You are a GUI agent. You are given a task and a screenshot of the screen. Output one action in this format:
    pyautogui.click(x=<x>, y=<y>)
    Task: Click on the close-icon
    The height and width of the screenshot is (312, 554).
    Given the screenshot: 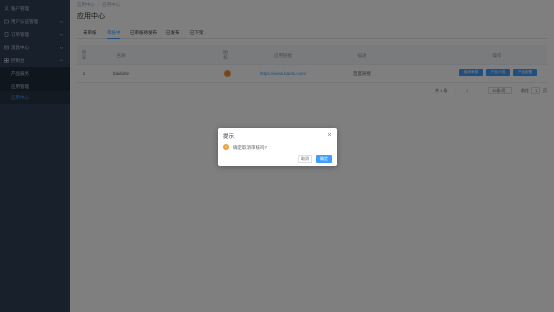 What is the action you would take?
    pyautogui.click(x=329, y=134)
    